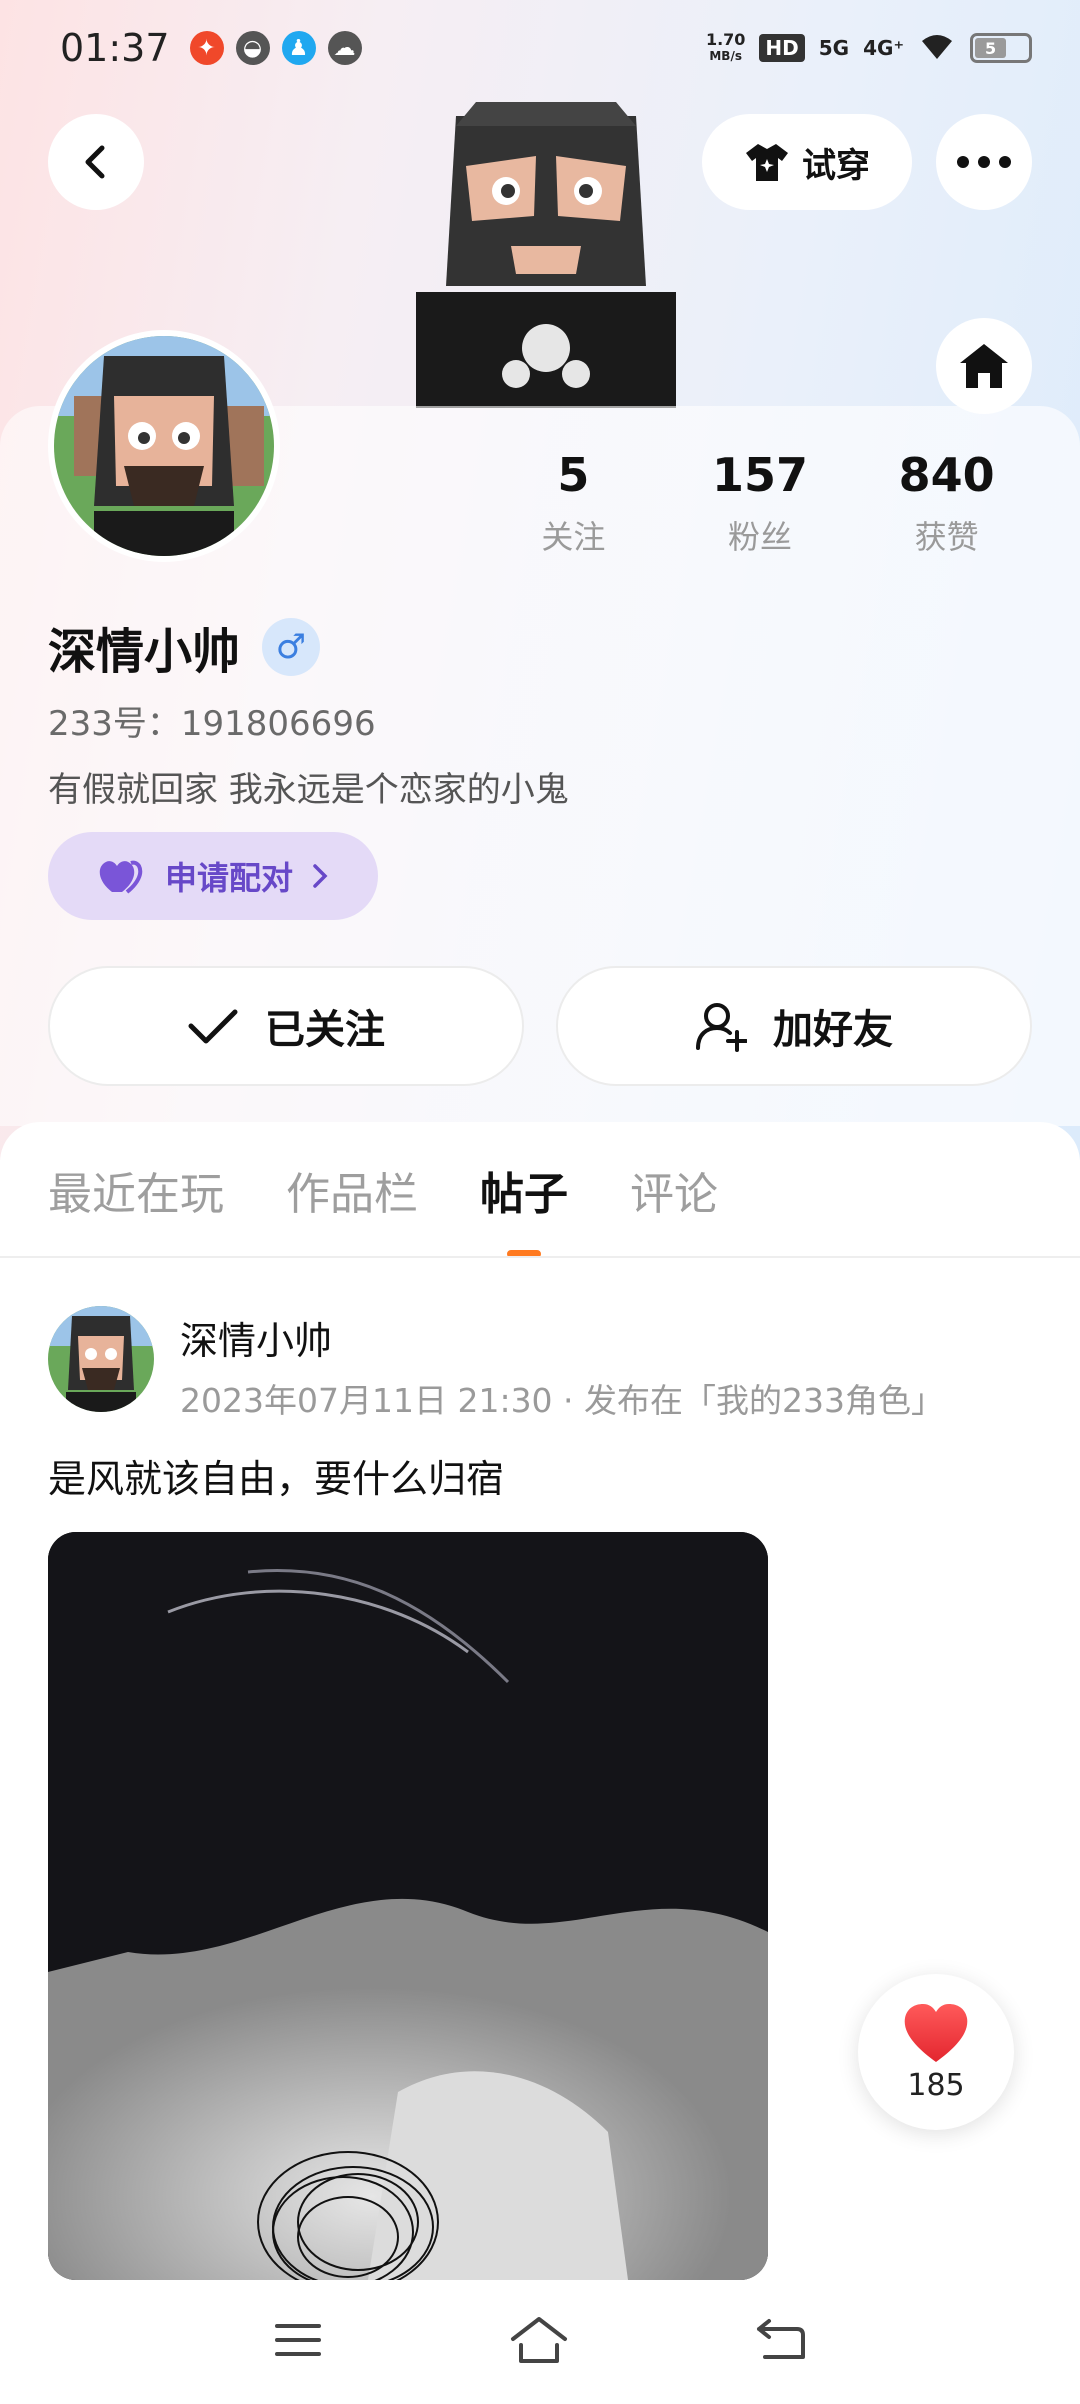 The image size is (1080, 2404). Describe the element at coordinates (725, 47) in the screenshot. I see `network-speed: 1.70 MB/s` at that location.